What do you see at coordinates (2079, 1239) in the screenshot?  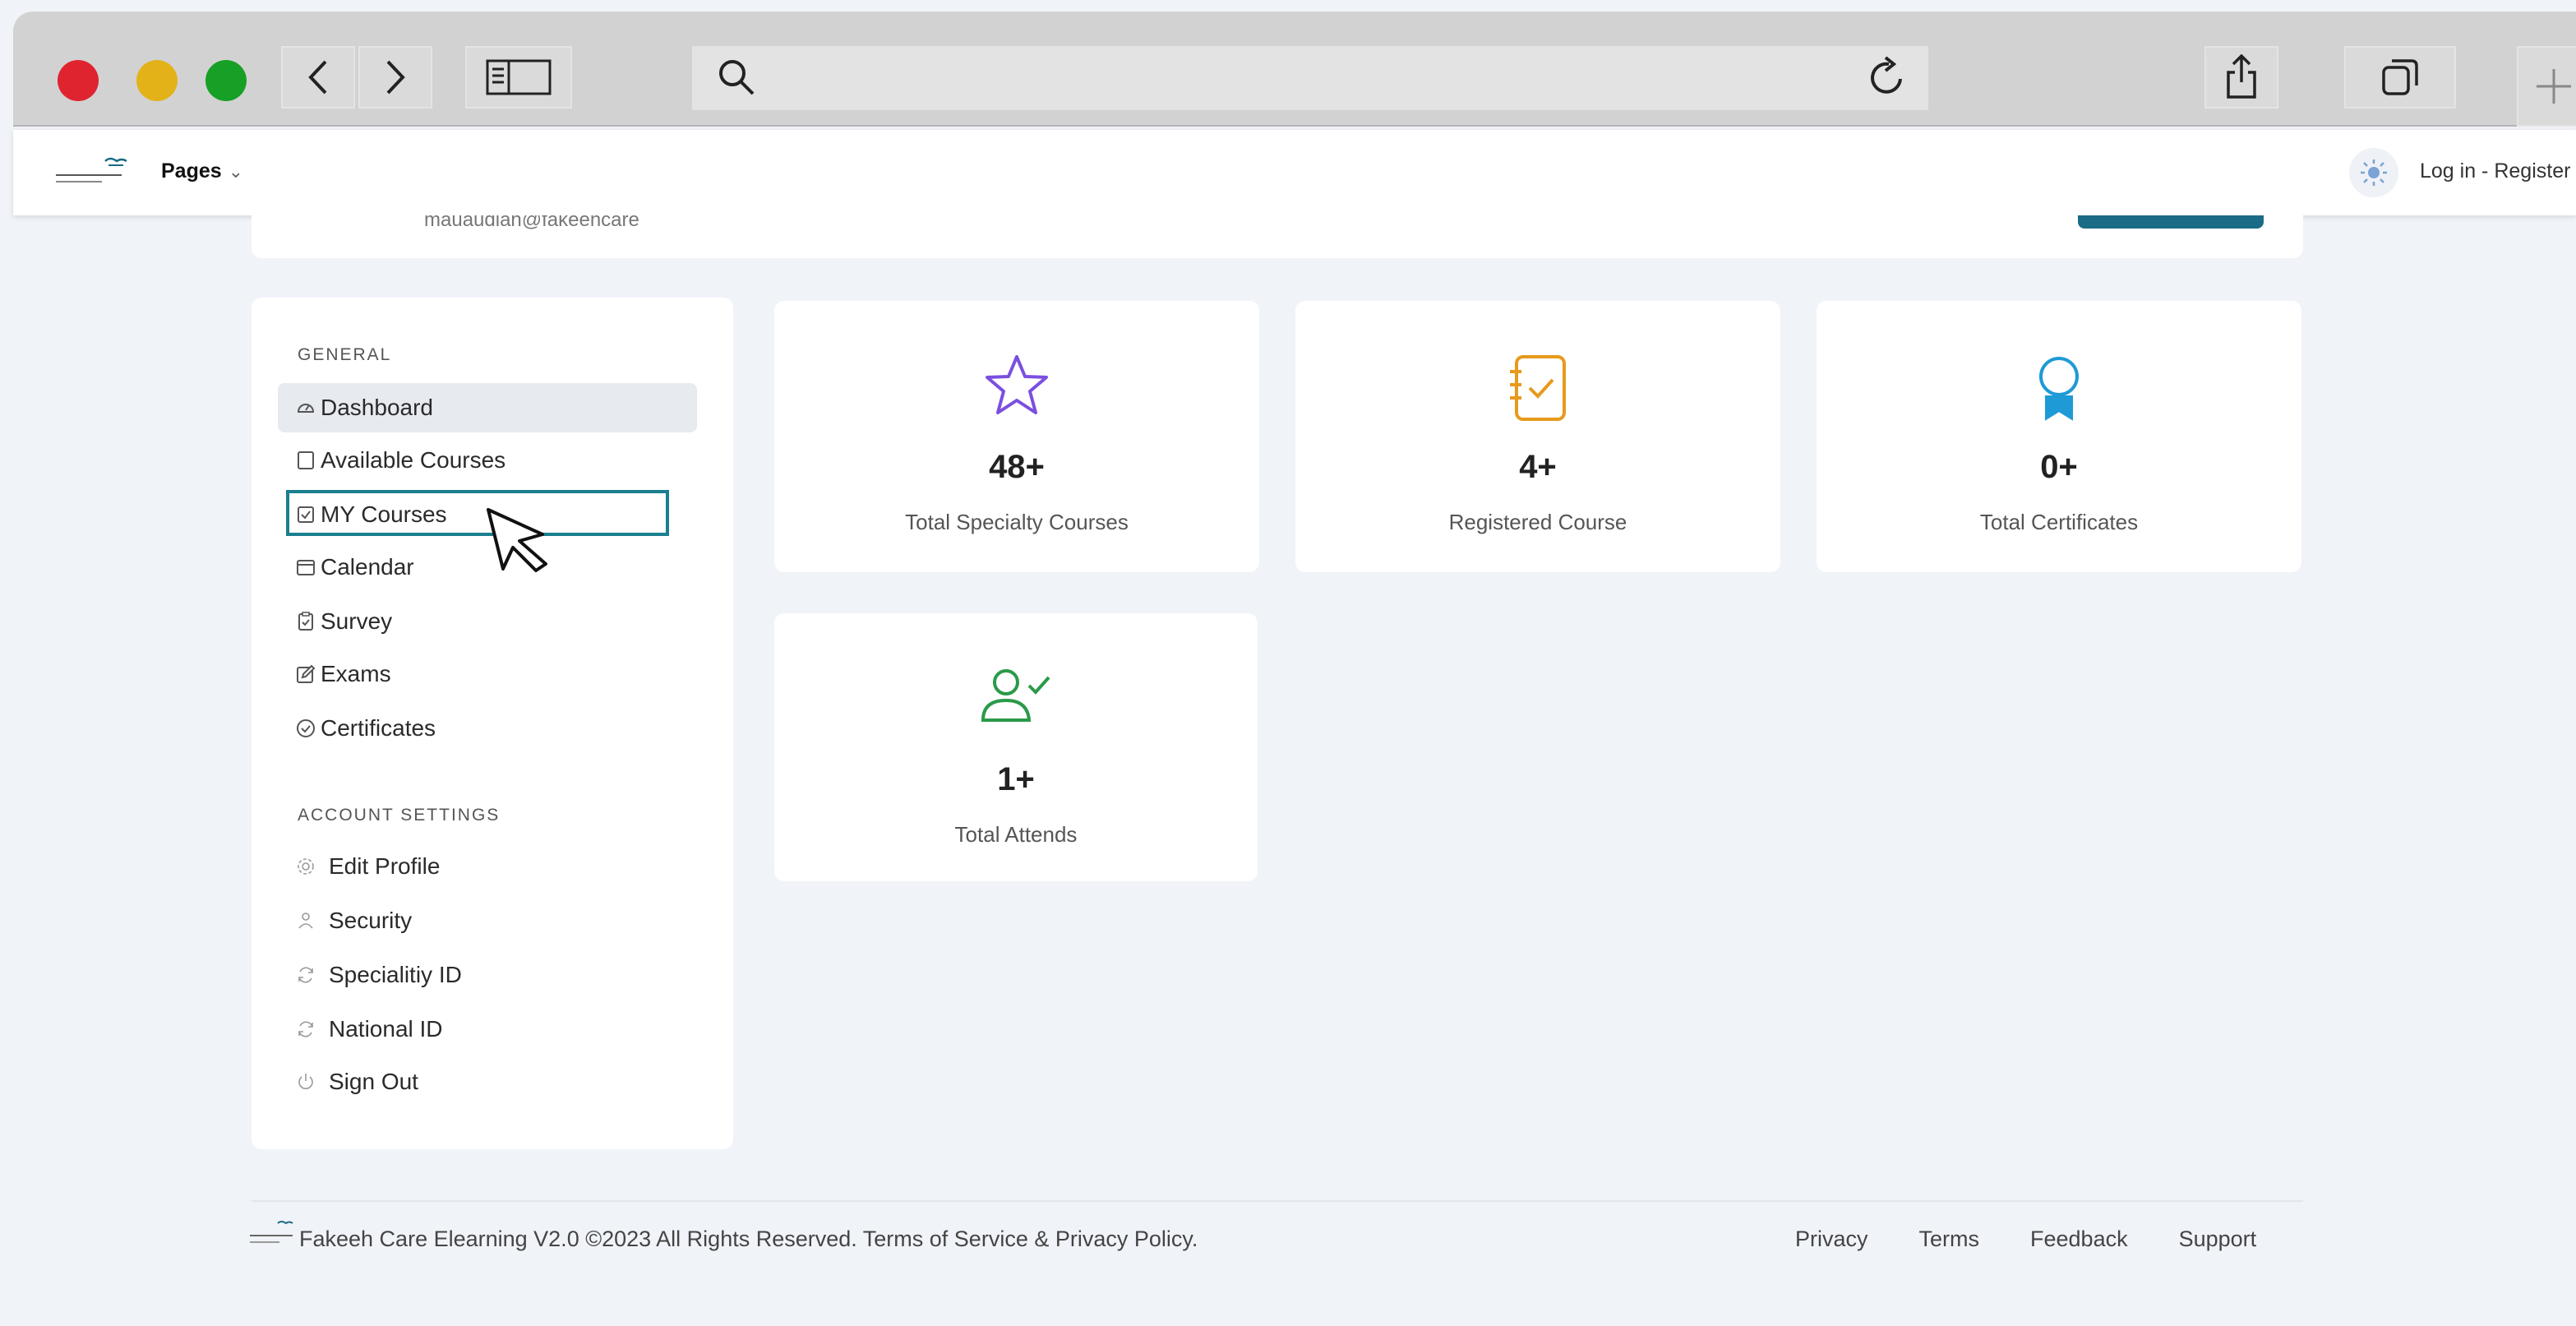 I see `footer-link-feedback: Feedback` at bounding box center [2079, 1239].